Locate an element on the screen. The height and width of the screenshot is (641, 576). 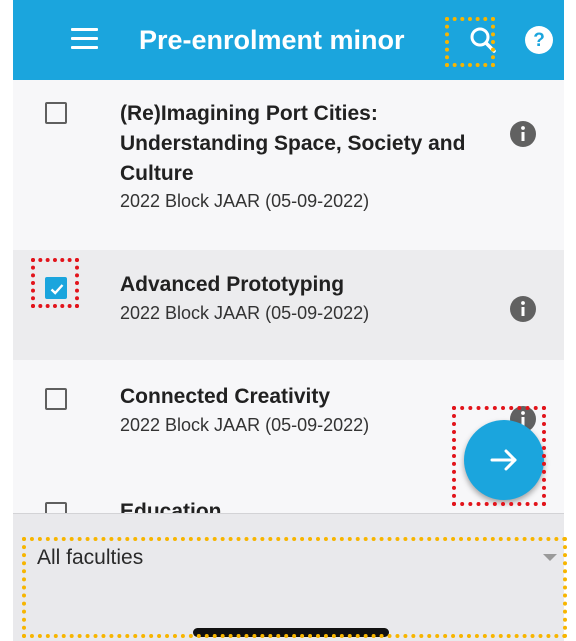
next-button is located at coordinates (504, 460).